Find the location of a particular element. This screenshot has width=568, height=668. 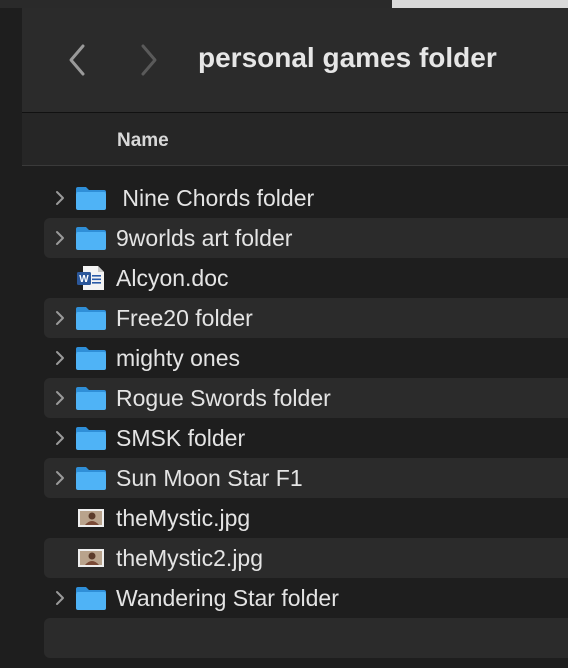

forward-button is located at coordinates (149, 60).